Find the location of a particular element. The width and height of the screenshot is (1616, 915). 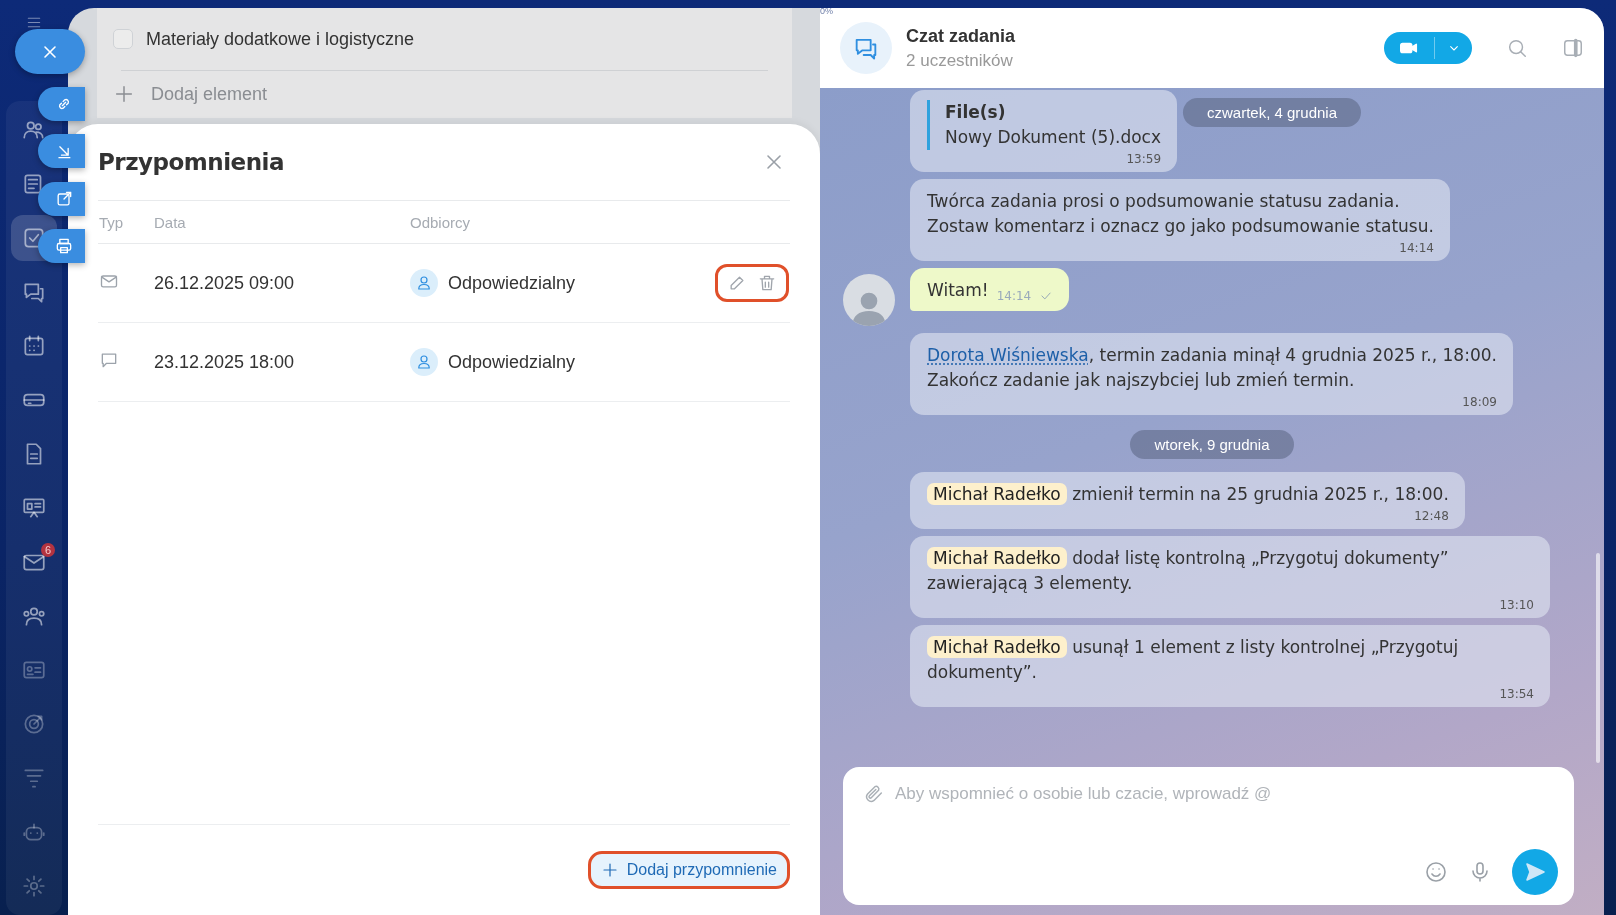

external-link-action-menu is located at coordinates (61, 199).